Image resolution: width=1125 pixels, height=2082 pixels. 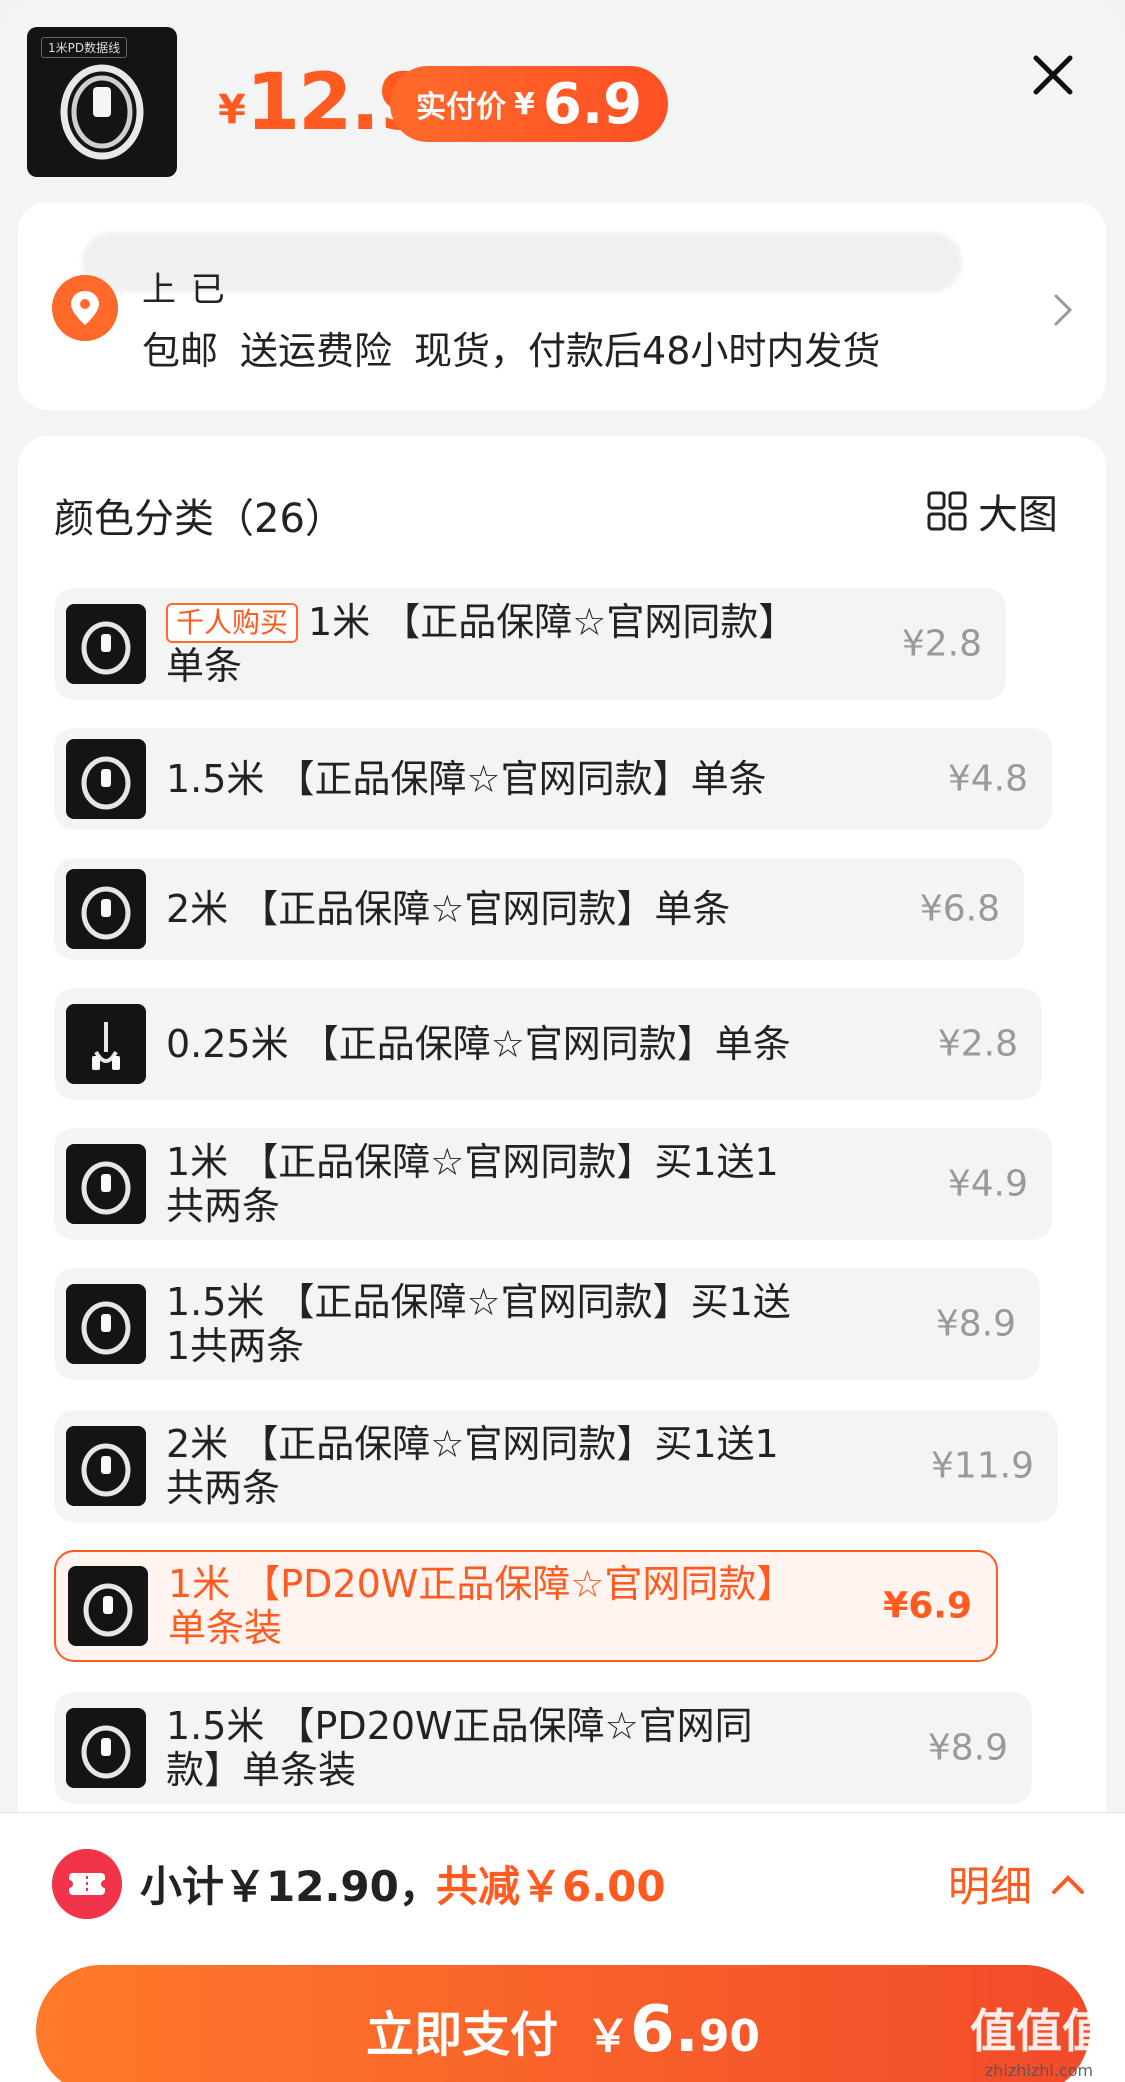 I want to click on sku-name: 0.25米 【正品保障☆官网同款】单条, so click(x=478, y=1044).